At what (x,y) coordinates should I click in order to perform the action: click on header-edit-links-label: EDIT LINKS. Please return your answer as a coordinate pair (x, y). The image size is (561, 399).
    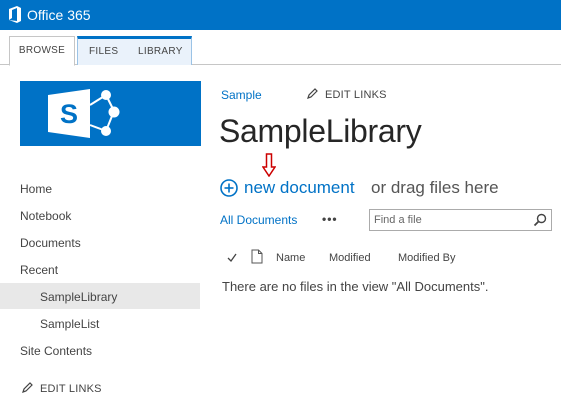
    Looking at the image, I should click on (356, 95).